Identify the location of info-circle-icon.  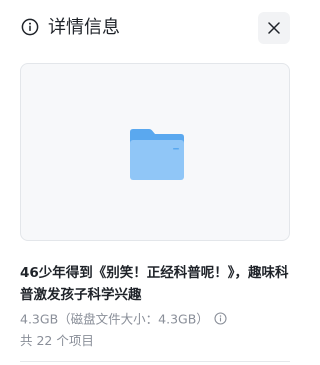
(30, 27).